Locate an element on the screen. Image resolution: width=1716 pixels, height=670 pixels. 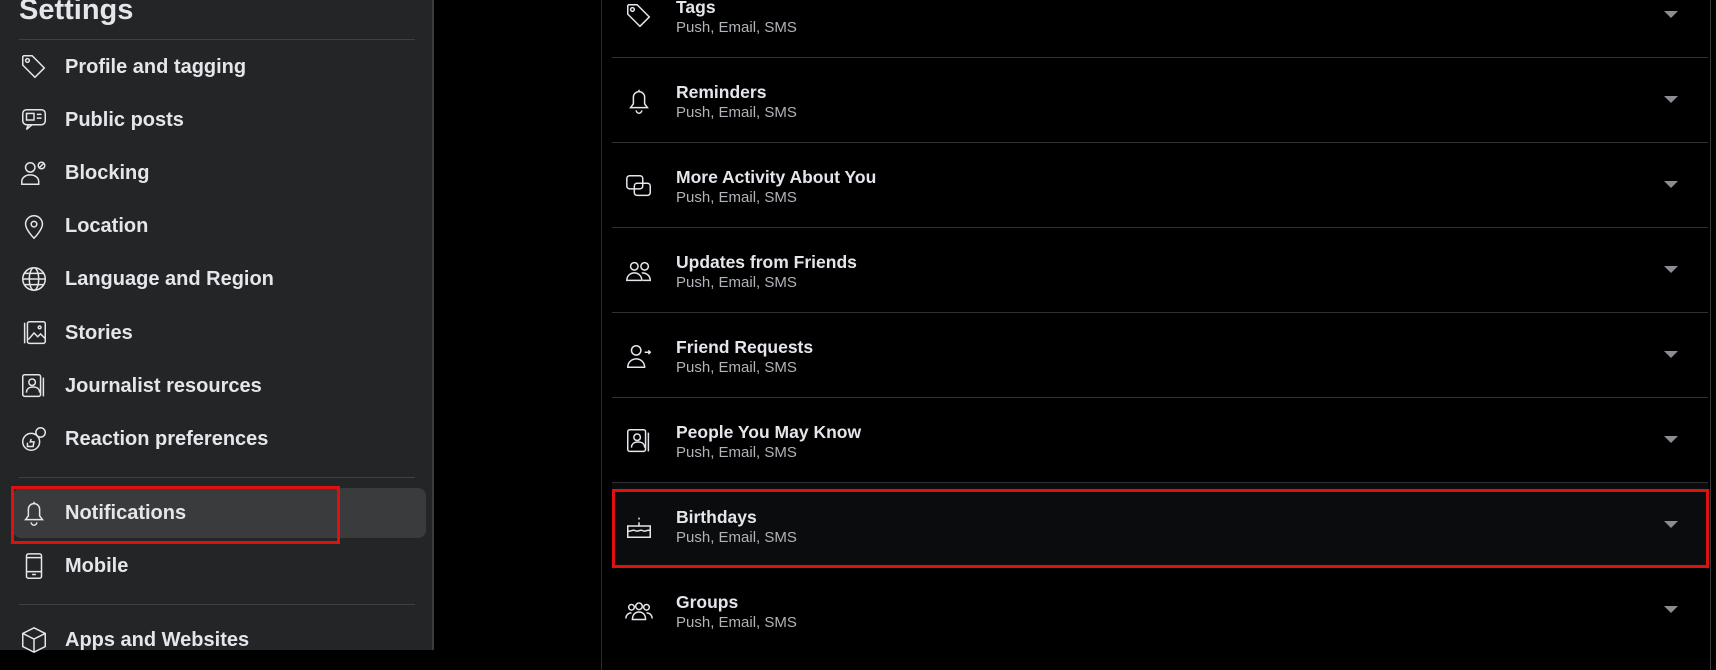
sidebar-item-label: Stories is located at coordinates (99, 332).